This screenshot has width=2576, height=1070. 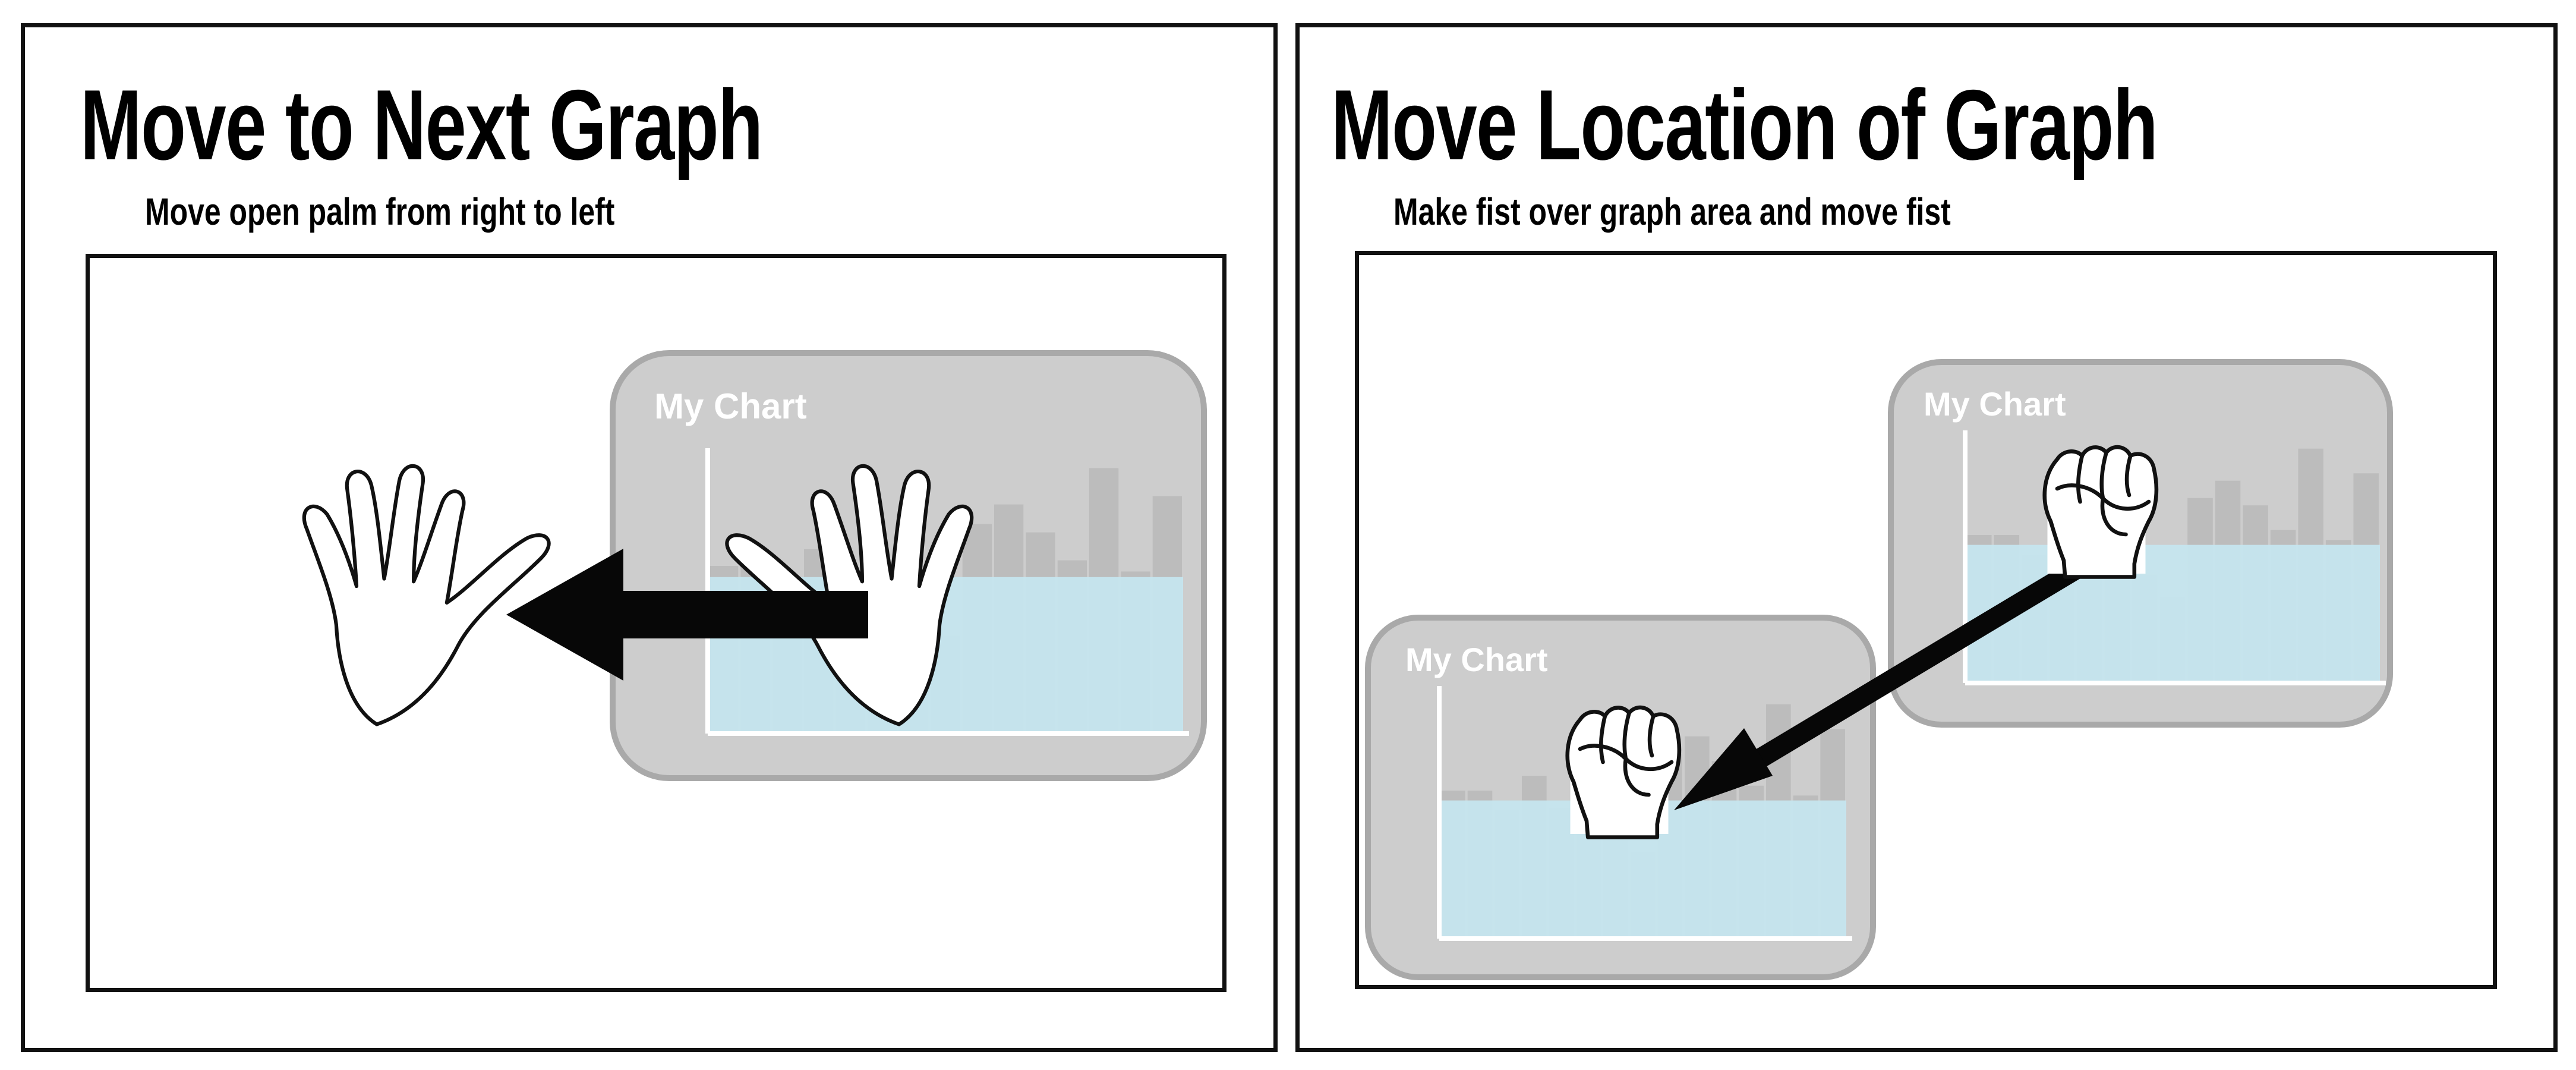 I want to click on panel-subtitle: Move open palm from right to left, so click(x=380, y=211).